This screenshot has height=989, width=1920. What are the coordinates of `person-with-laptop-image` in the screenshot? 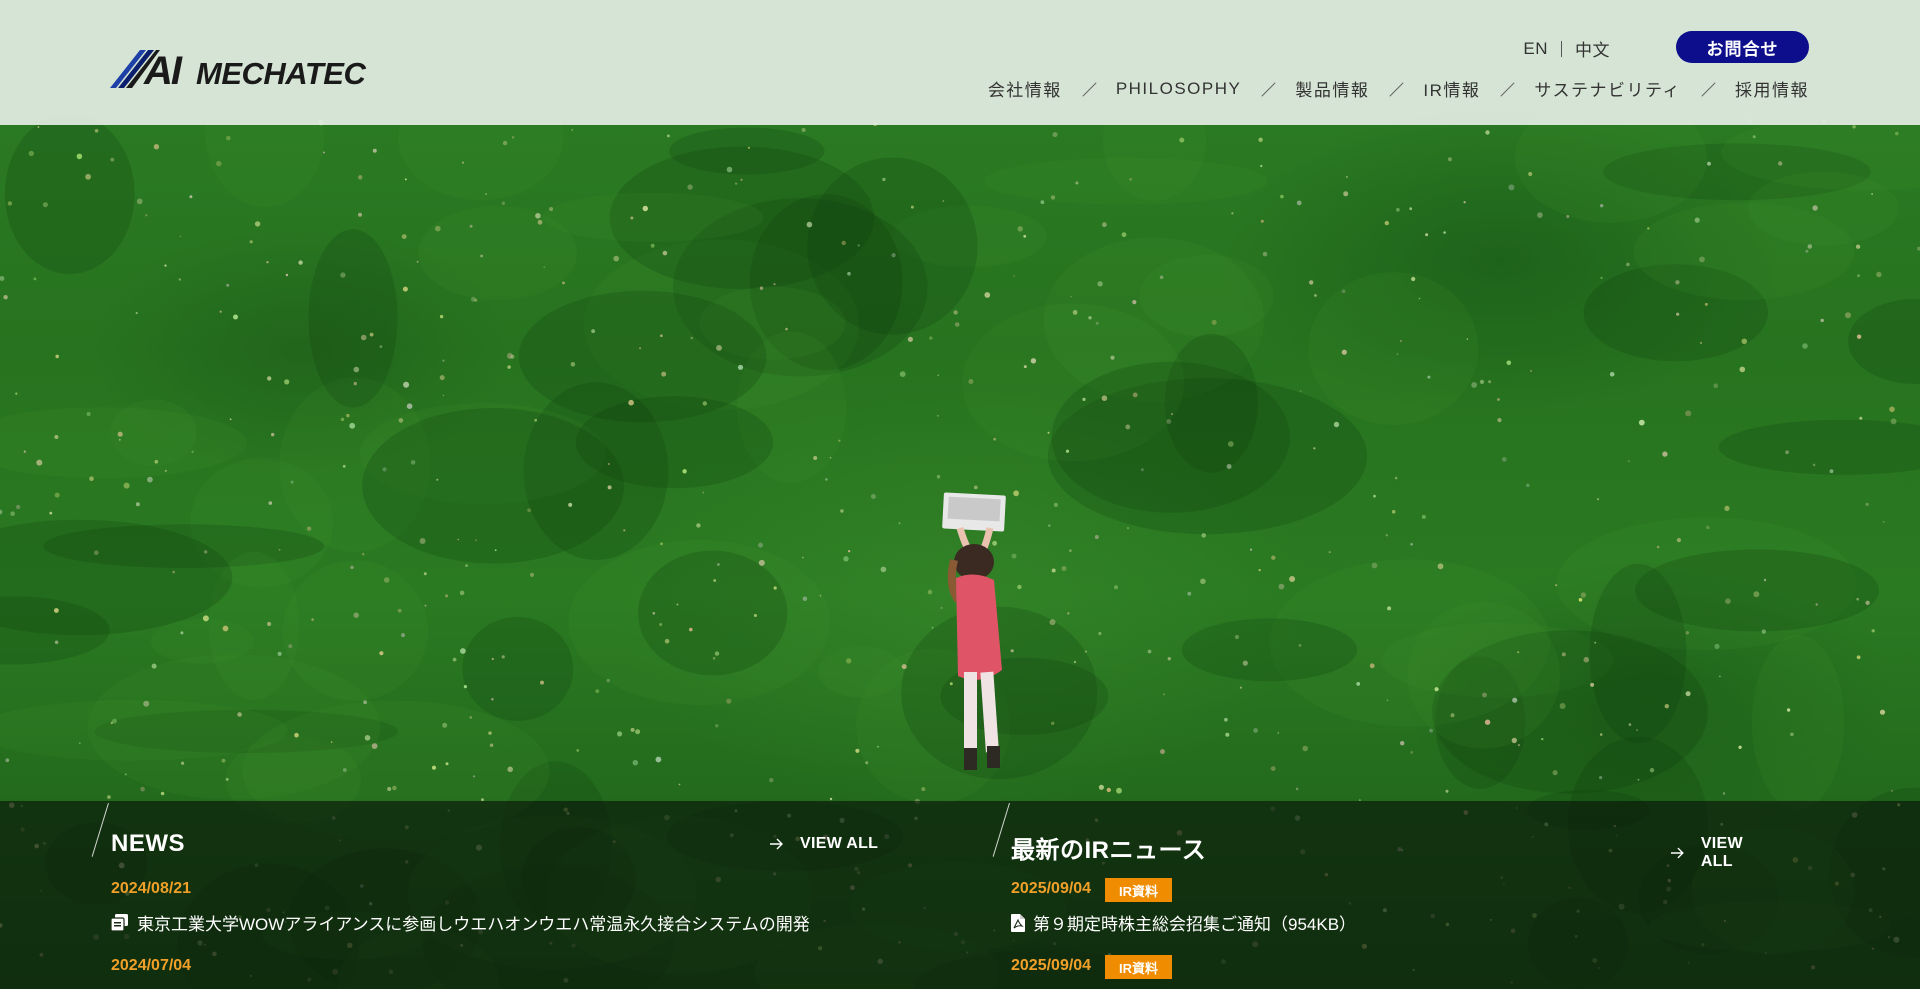 It's located at (974, 631).